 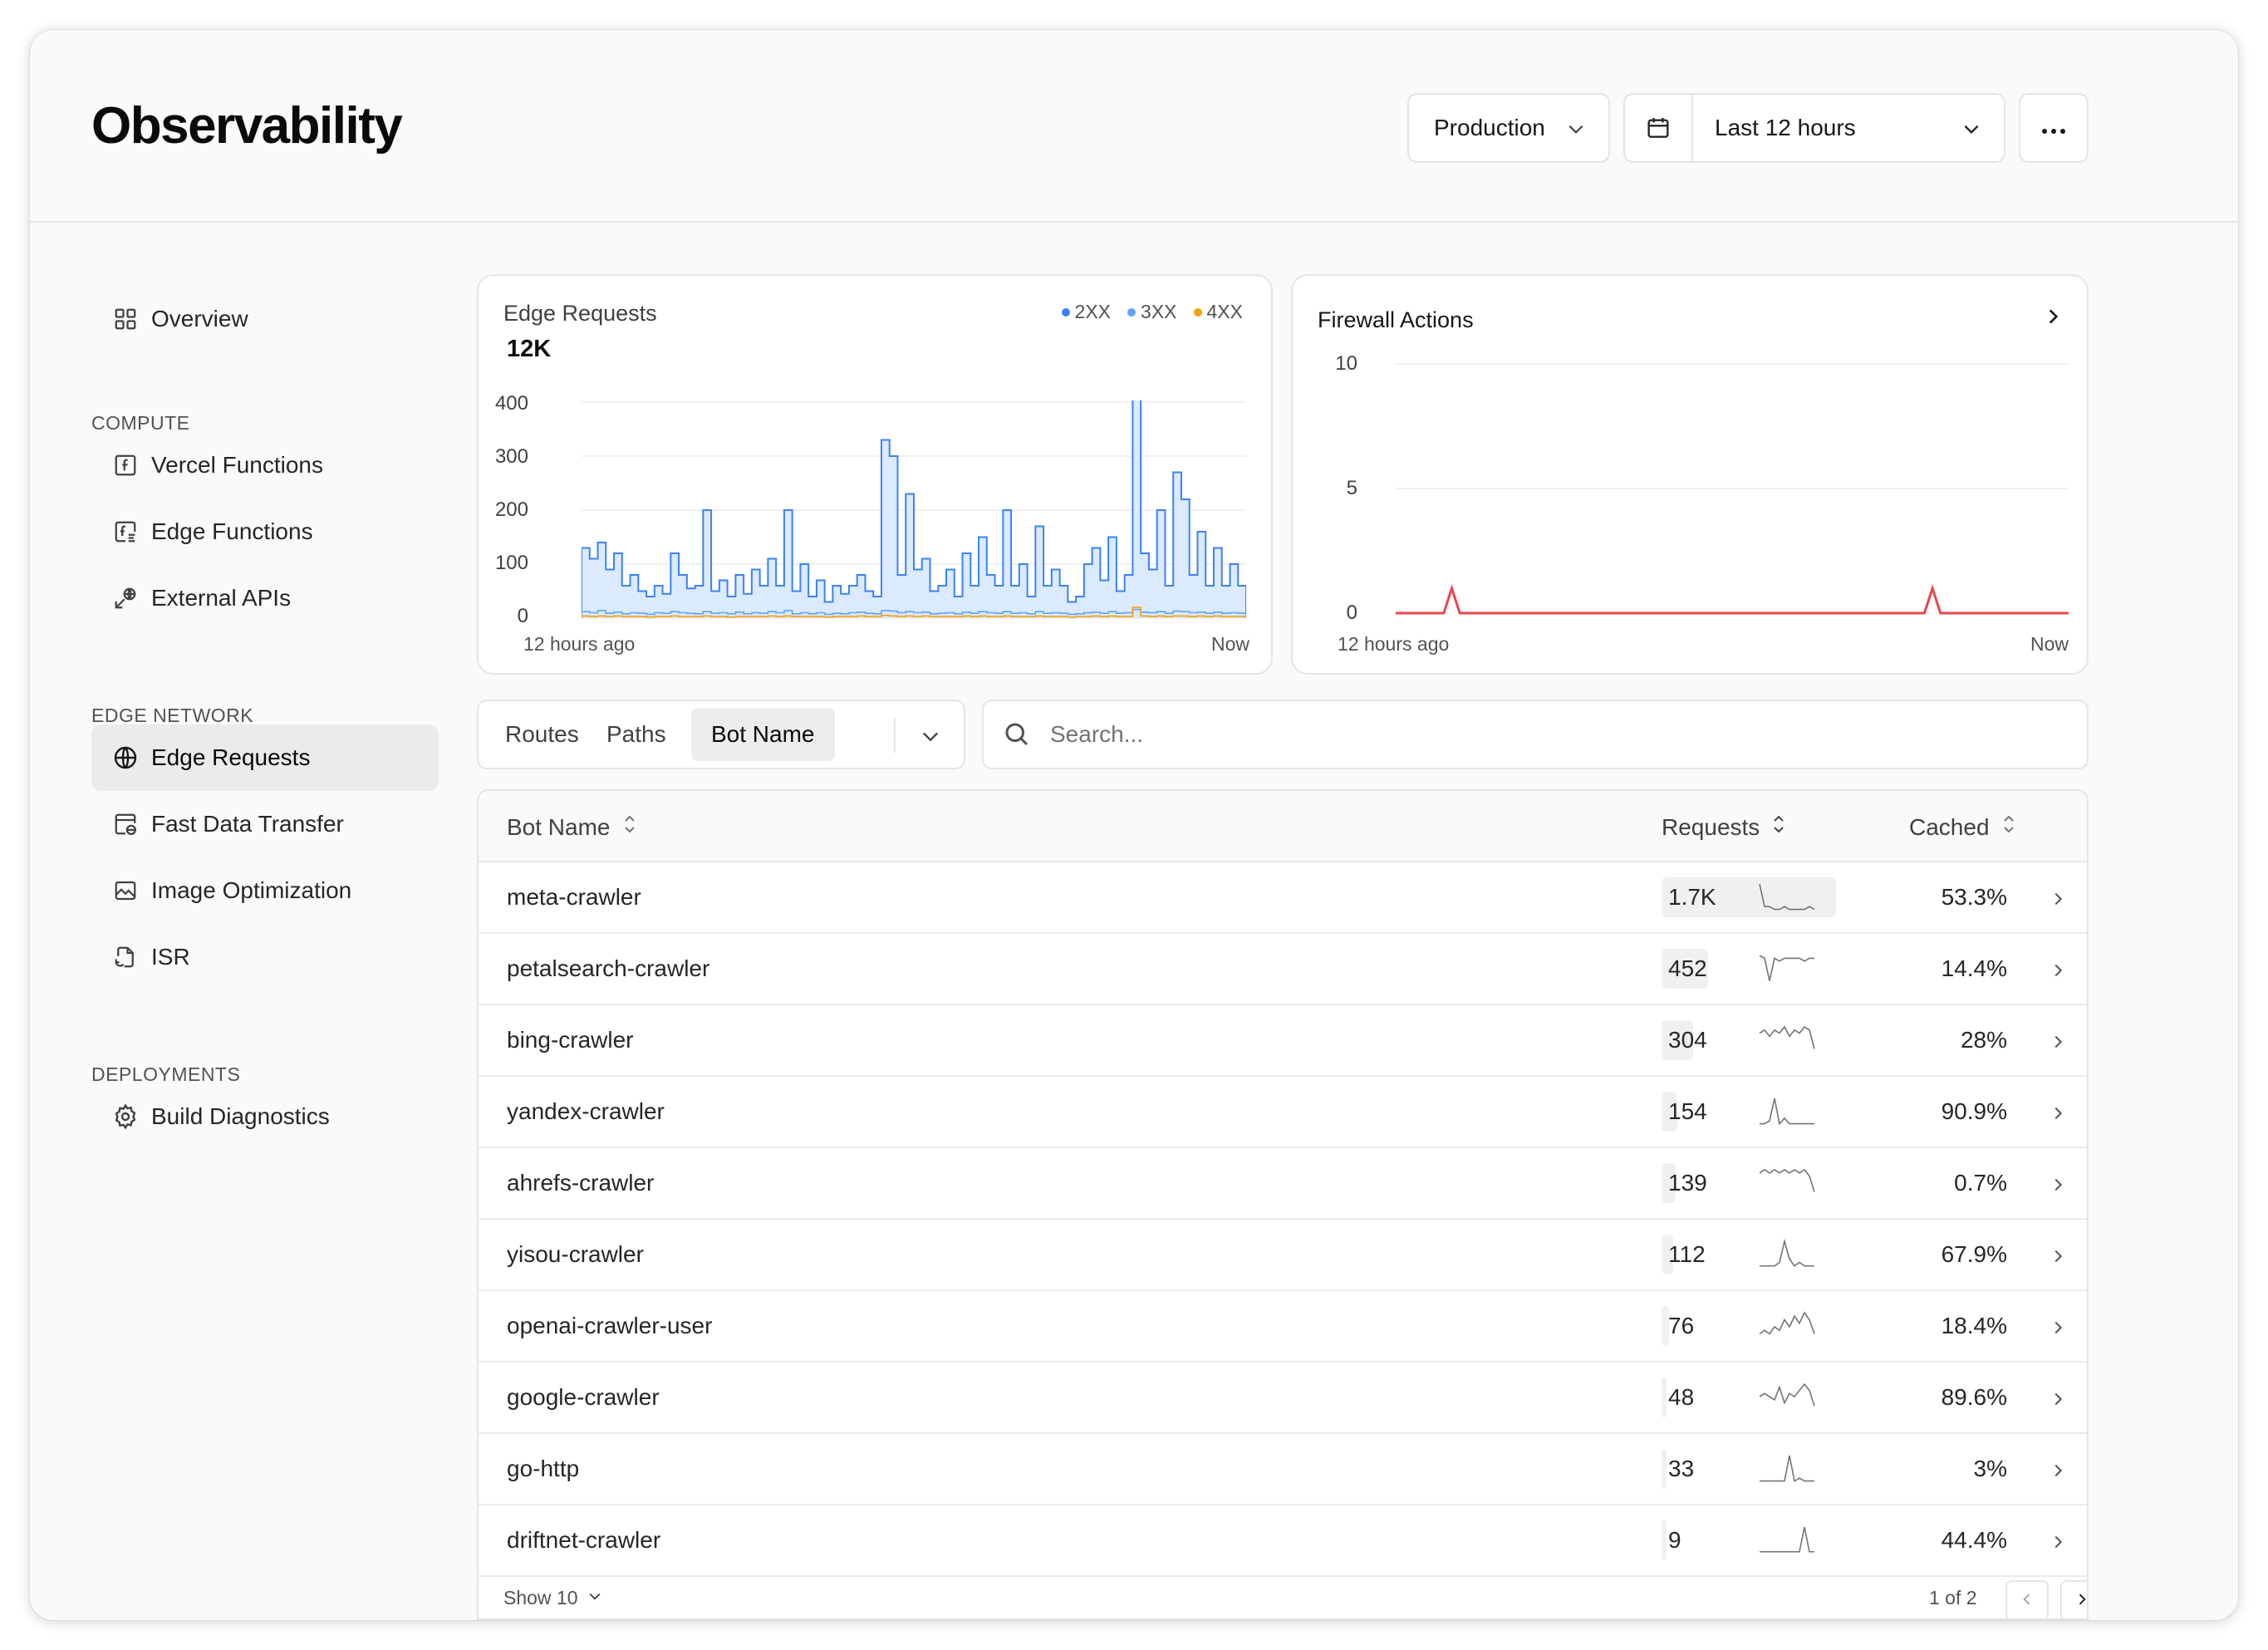 I want to click on page-size-select: Show 10, so click(x=553, y=1598).